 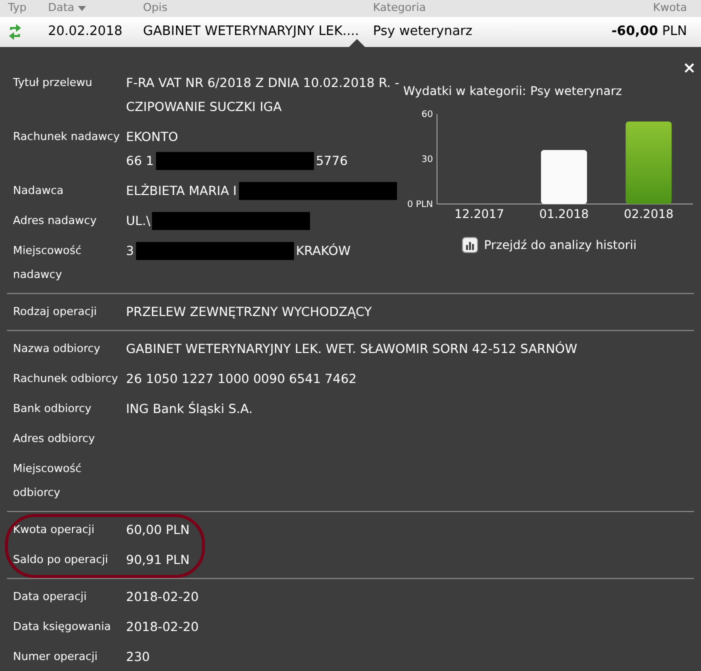 I want to click on column-header: Data, so click(x=61, y=8).